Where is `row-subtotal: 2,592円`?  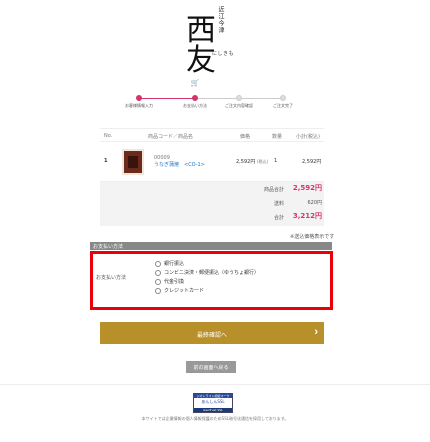
row-subtotal: 2,592円 is located at coordinates (312, 162).